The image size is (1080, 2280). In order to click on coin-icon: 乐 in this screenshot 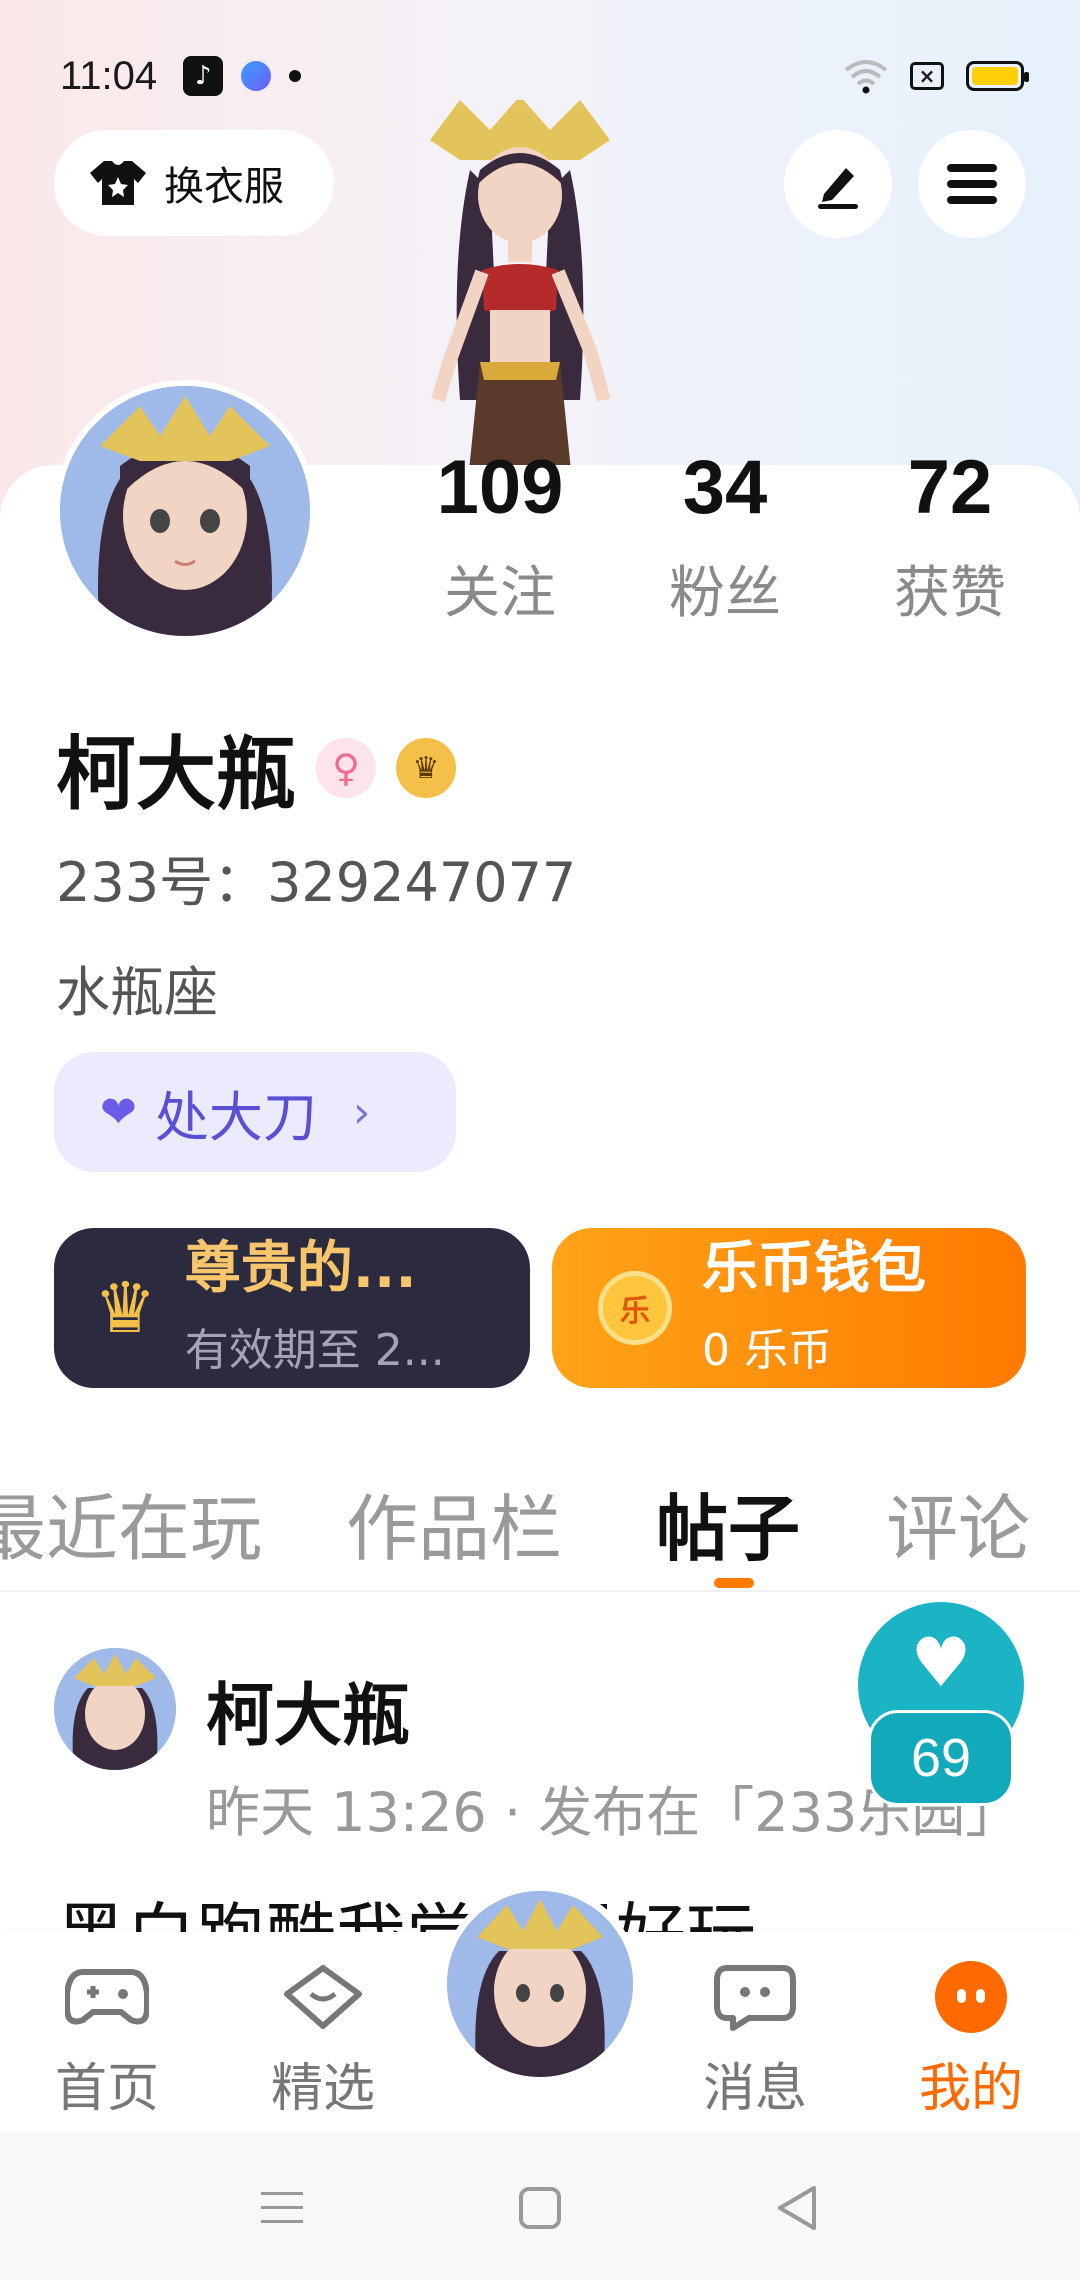, I will do `click(635, 1308)`.